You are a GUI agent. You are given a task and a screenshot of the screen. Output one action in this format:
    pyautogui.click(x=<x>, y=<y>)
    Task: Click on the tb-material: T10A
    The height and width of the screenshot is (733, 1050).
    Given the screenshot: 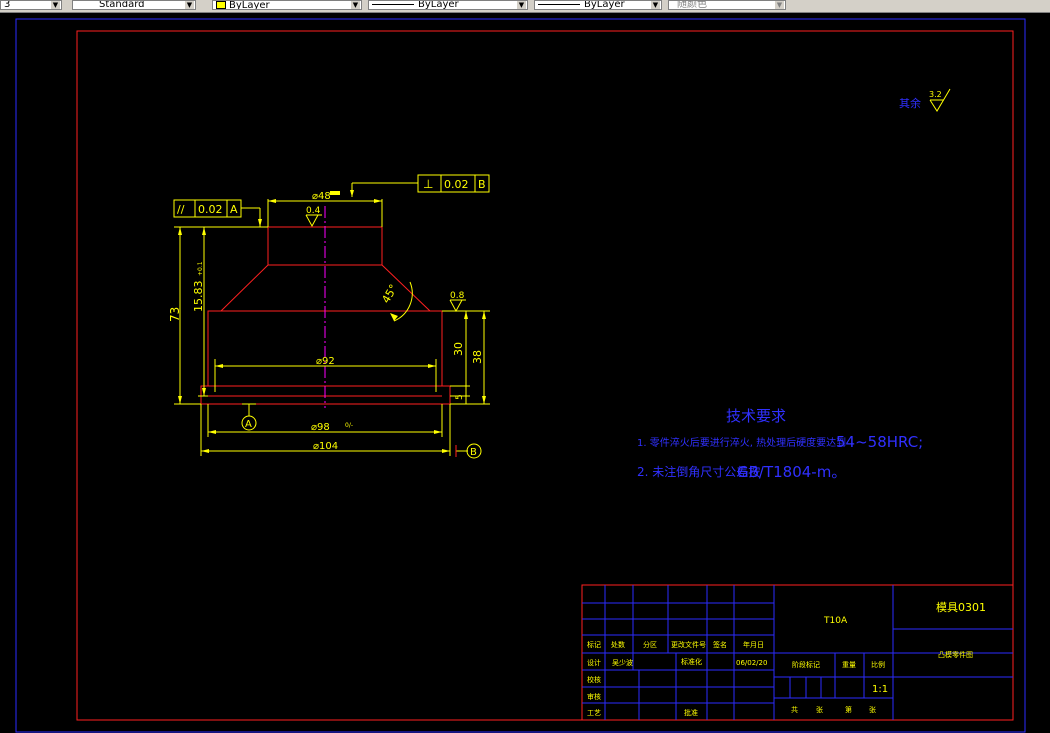 What is the action you would take?
    pyautogui.click(x=835, y=621)
    